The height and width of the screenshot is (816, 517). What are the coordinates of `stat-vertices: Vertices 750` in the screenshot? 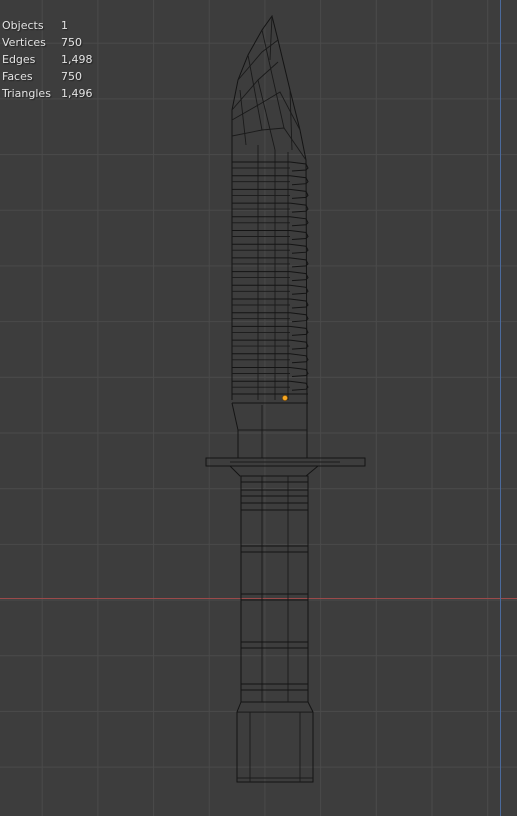 It's located at (47, 42).